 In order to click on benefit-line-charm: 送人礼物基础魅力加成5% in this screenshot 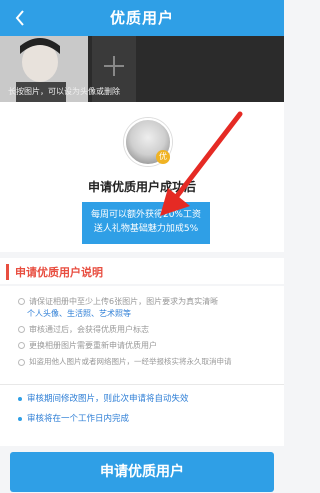, I will do `click(146, 229)`.